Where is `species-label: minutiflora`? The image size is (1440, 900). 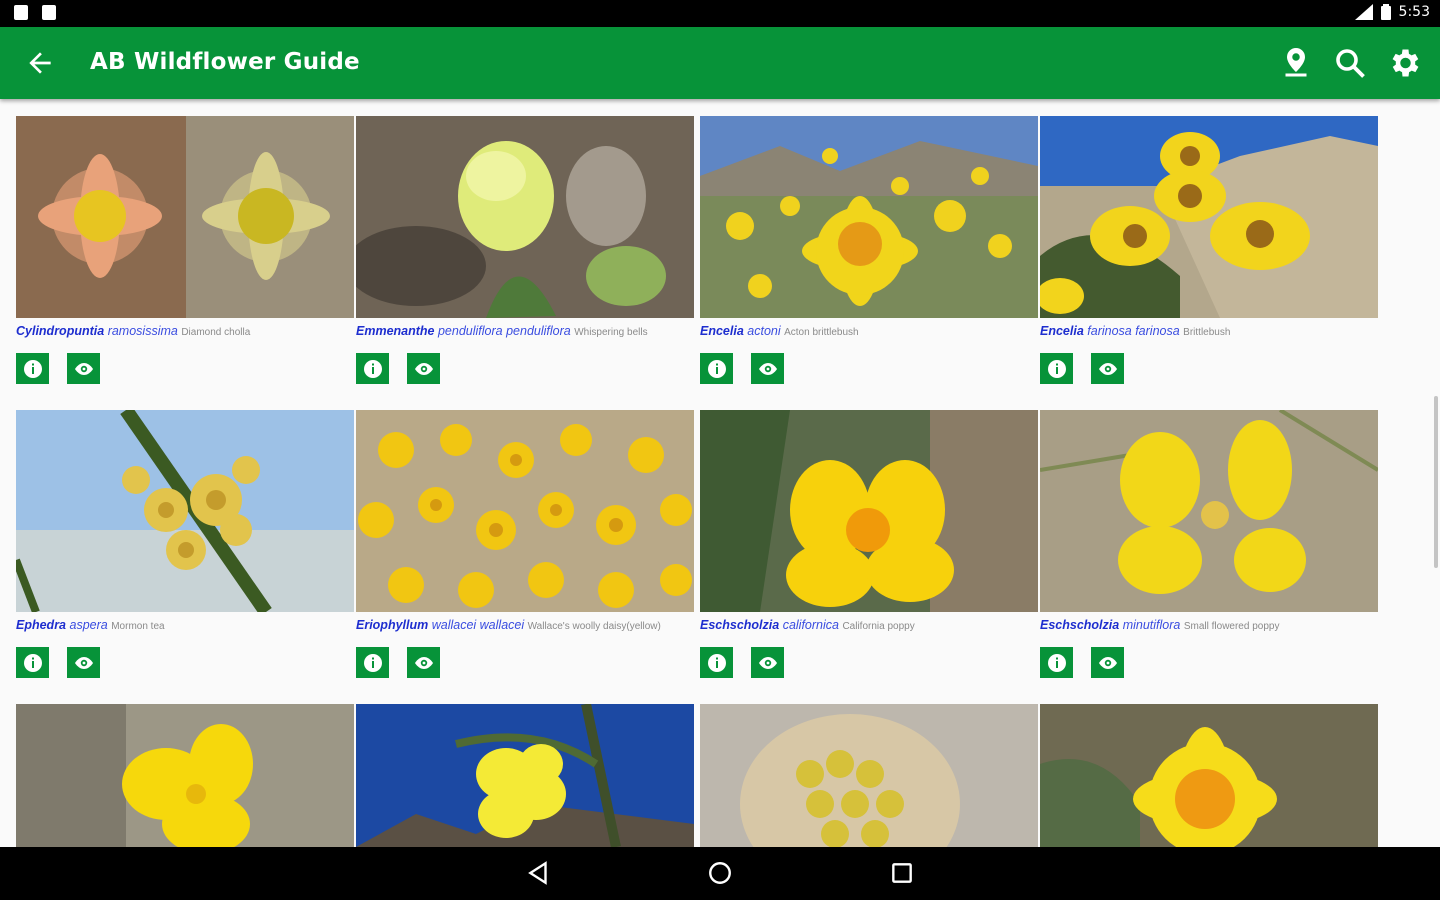 species-label: minutiflora is located at coordinates (1151, 625).